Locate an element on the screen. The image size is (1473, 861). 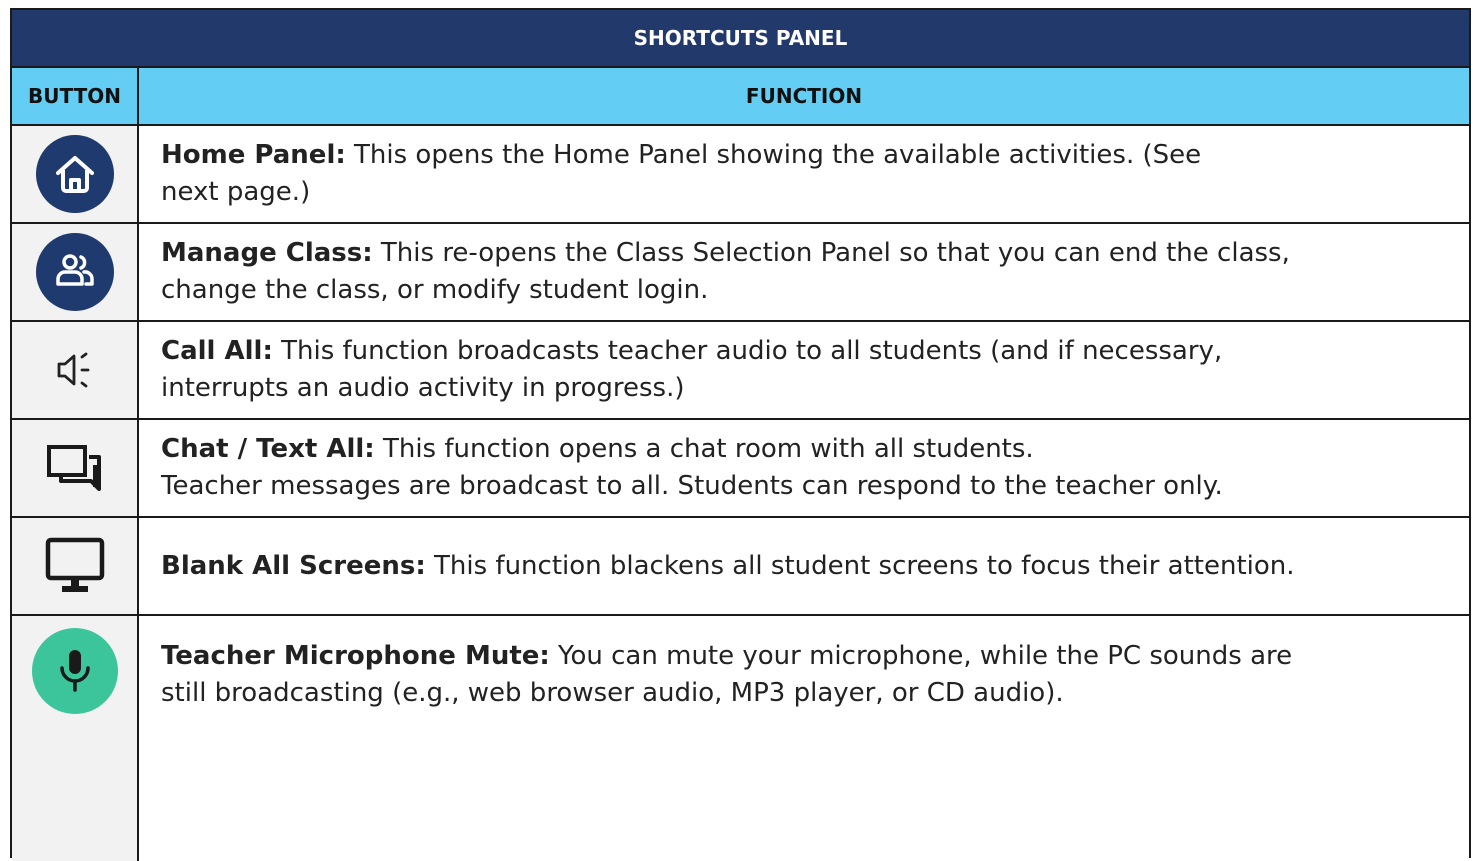
chat-icon is located at coordinates (75, 468).